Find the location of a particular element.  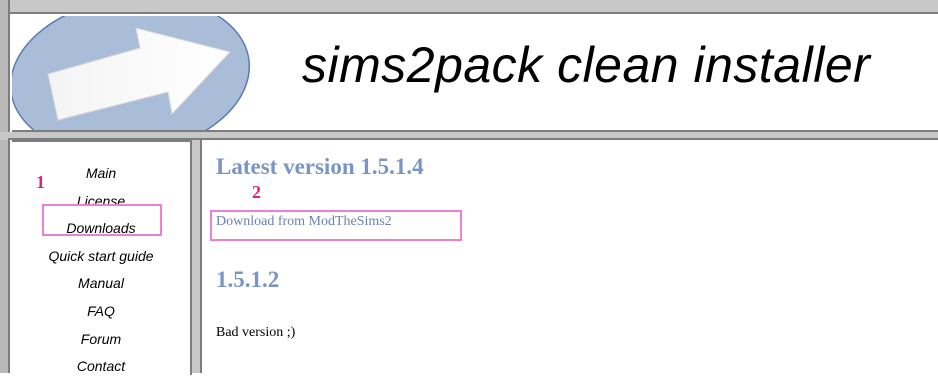

sidebar-item-quick-start-guide: Quick start guide is located at coordinates (101, 257).